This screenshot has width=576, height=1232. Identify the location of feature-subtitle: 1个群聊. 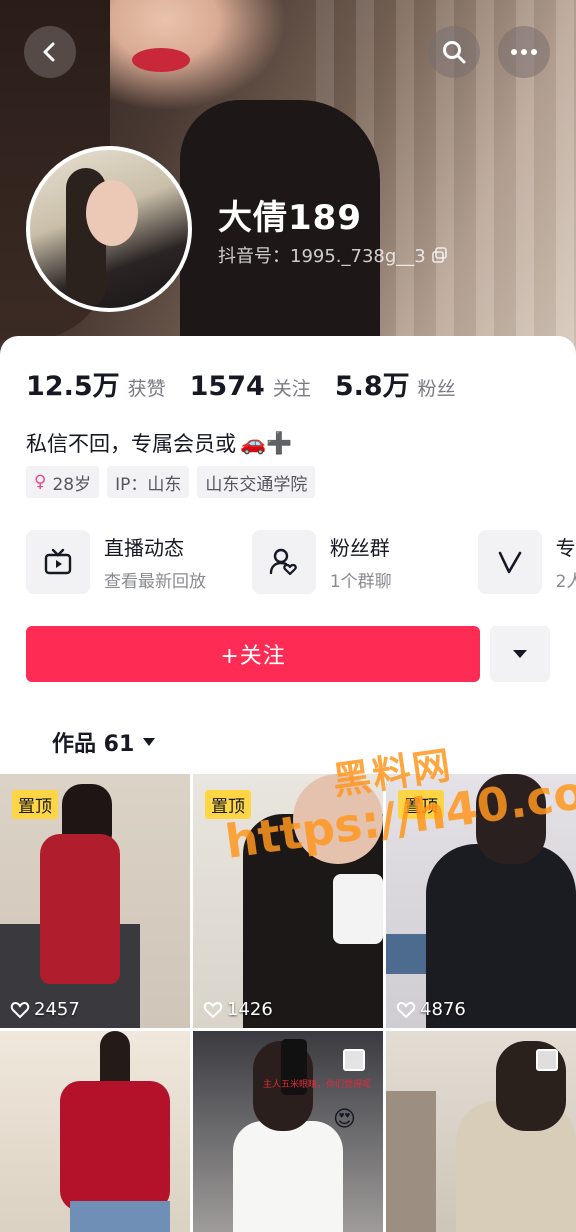
(360, 582).